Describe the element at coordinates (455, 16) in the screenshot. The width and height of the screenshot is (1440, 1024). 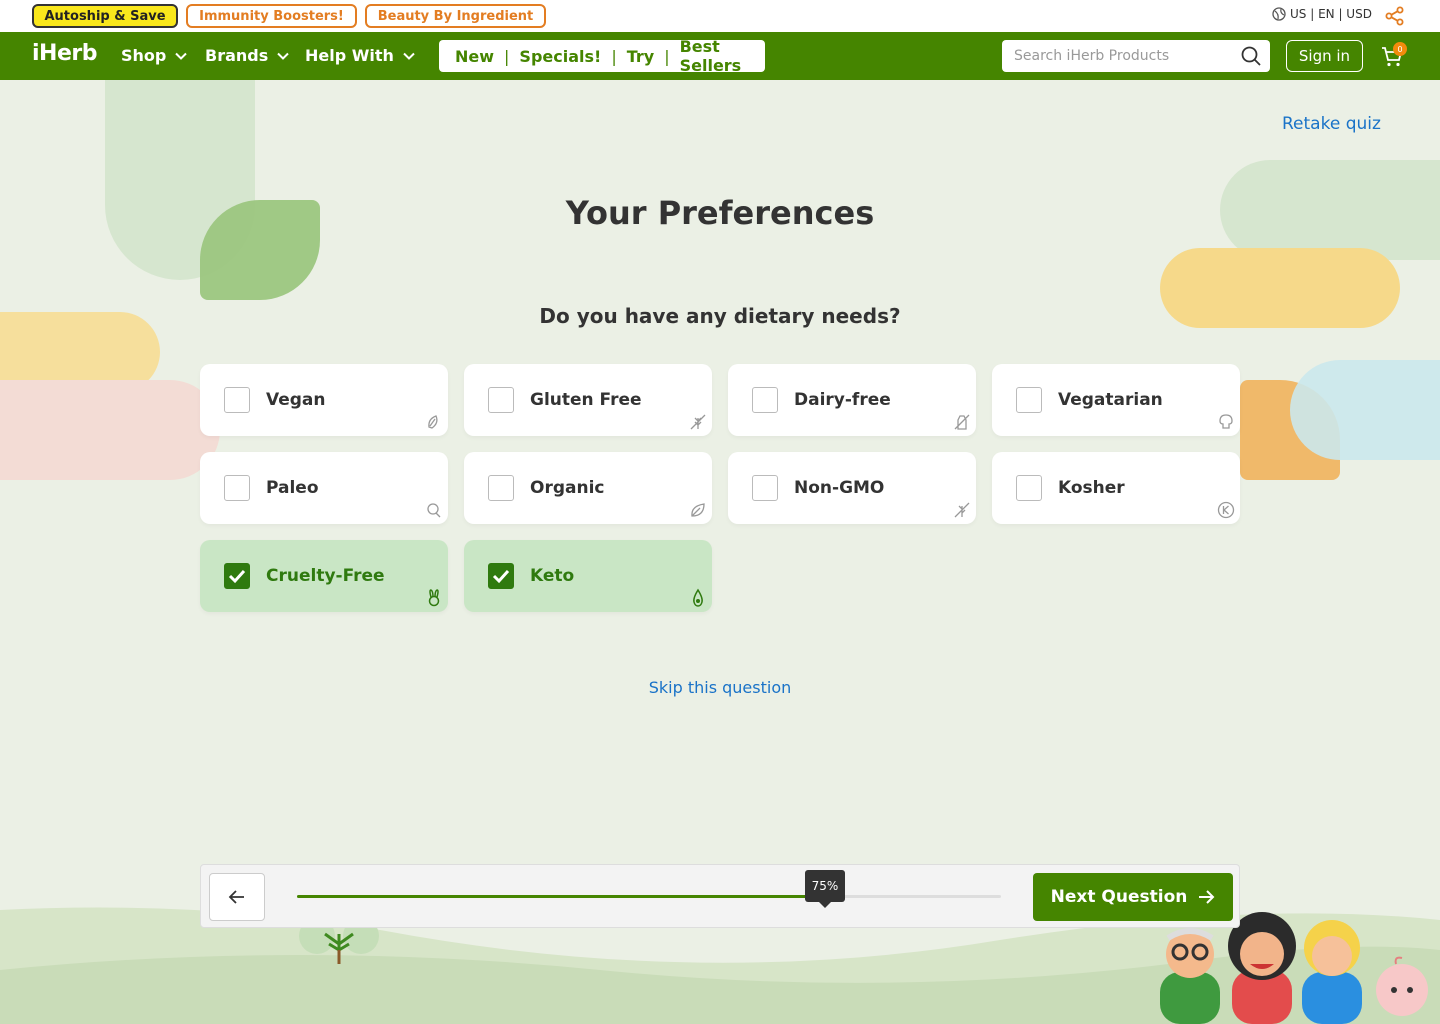
I see `beauty-promo-button: Beauty By Ingredient` at that location.